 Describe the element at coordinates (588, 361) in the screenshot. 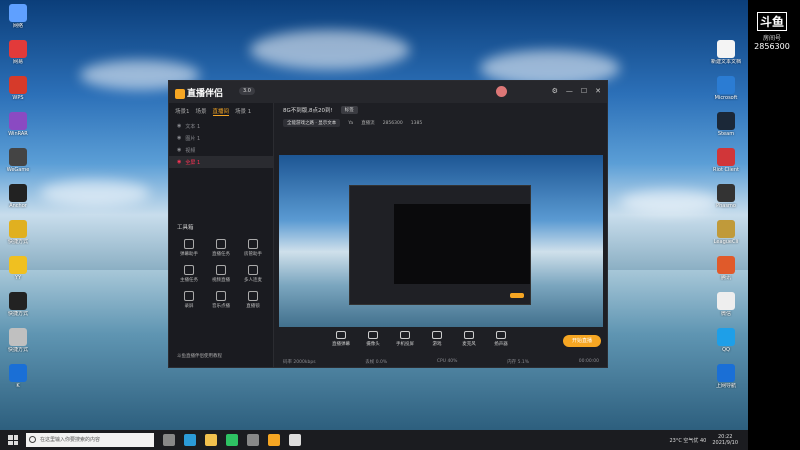

I see `stat-item: 00:00:00` at that location.